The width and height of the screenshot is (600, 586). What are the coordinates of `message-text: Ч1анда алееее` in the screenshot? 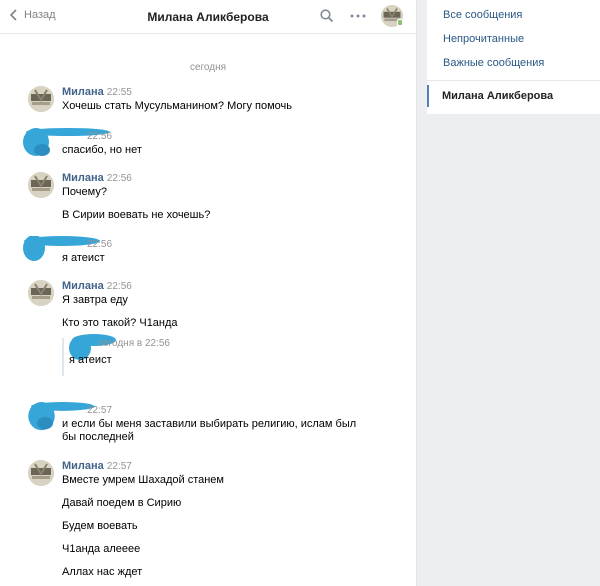 It's located at (101, 549).